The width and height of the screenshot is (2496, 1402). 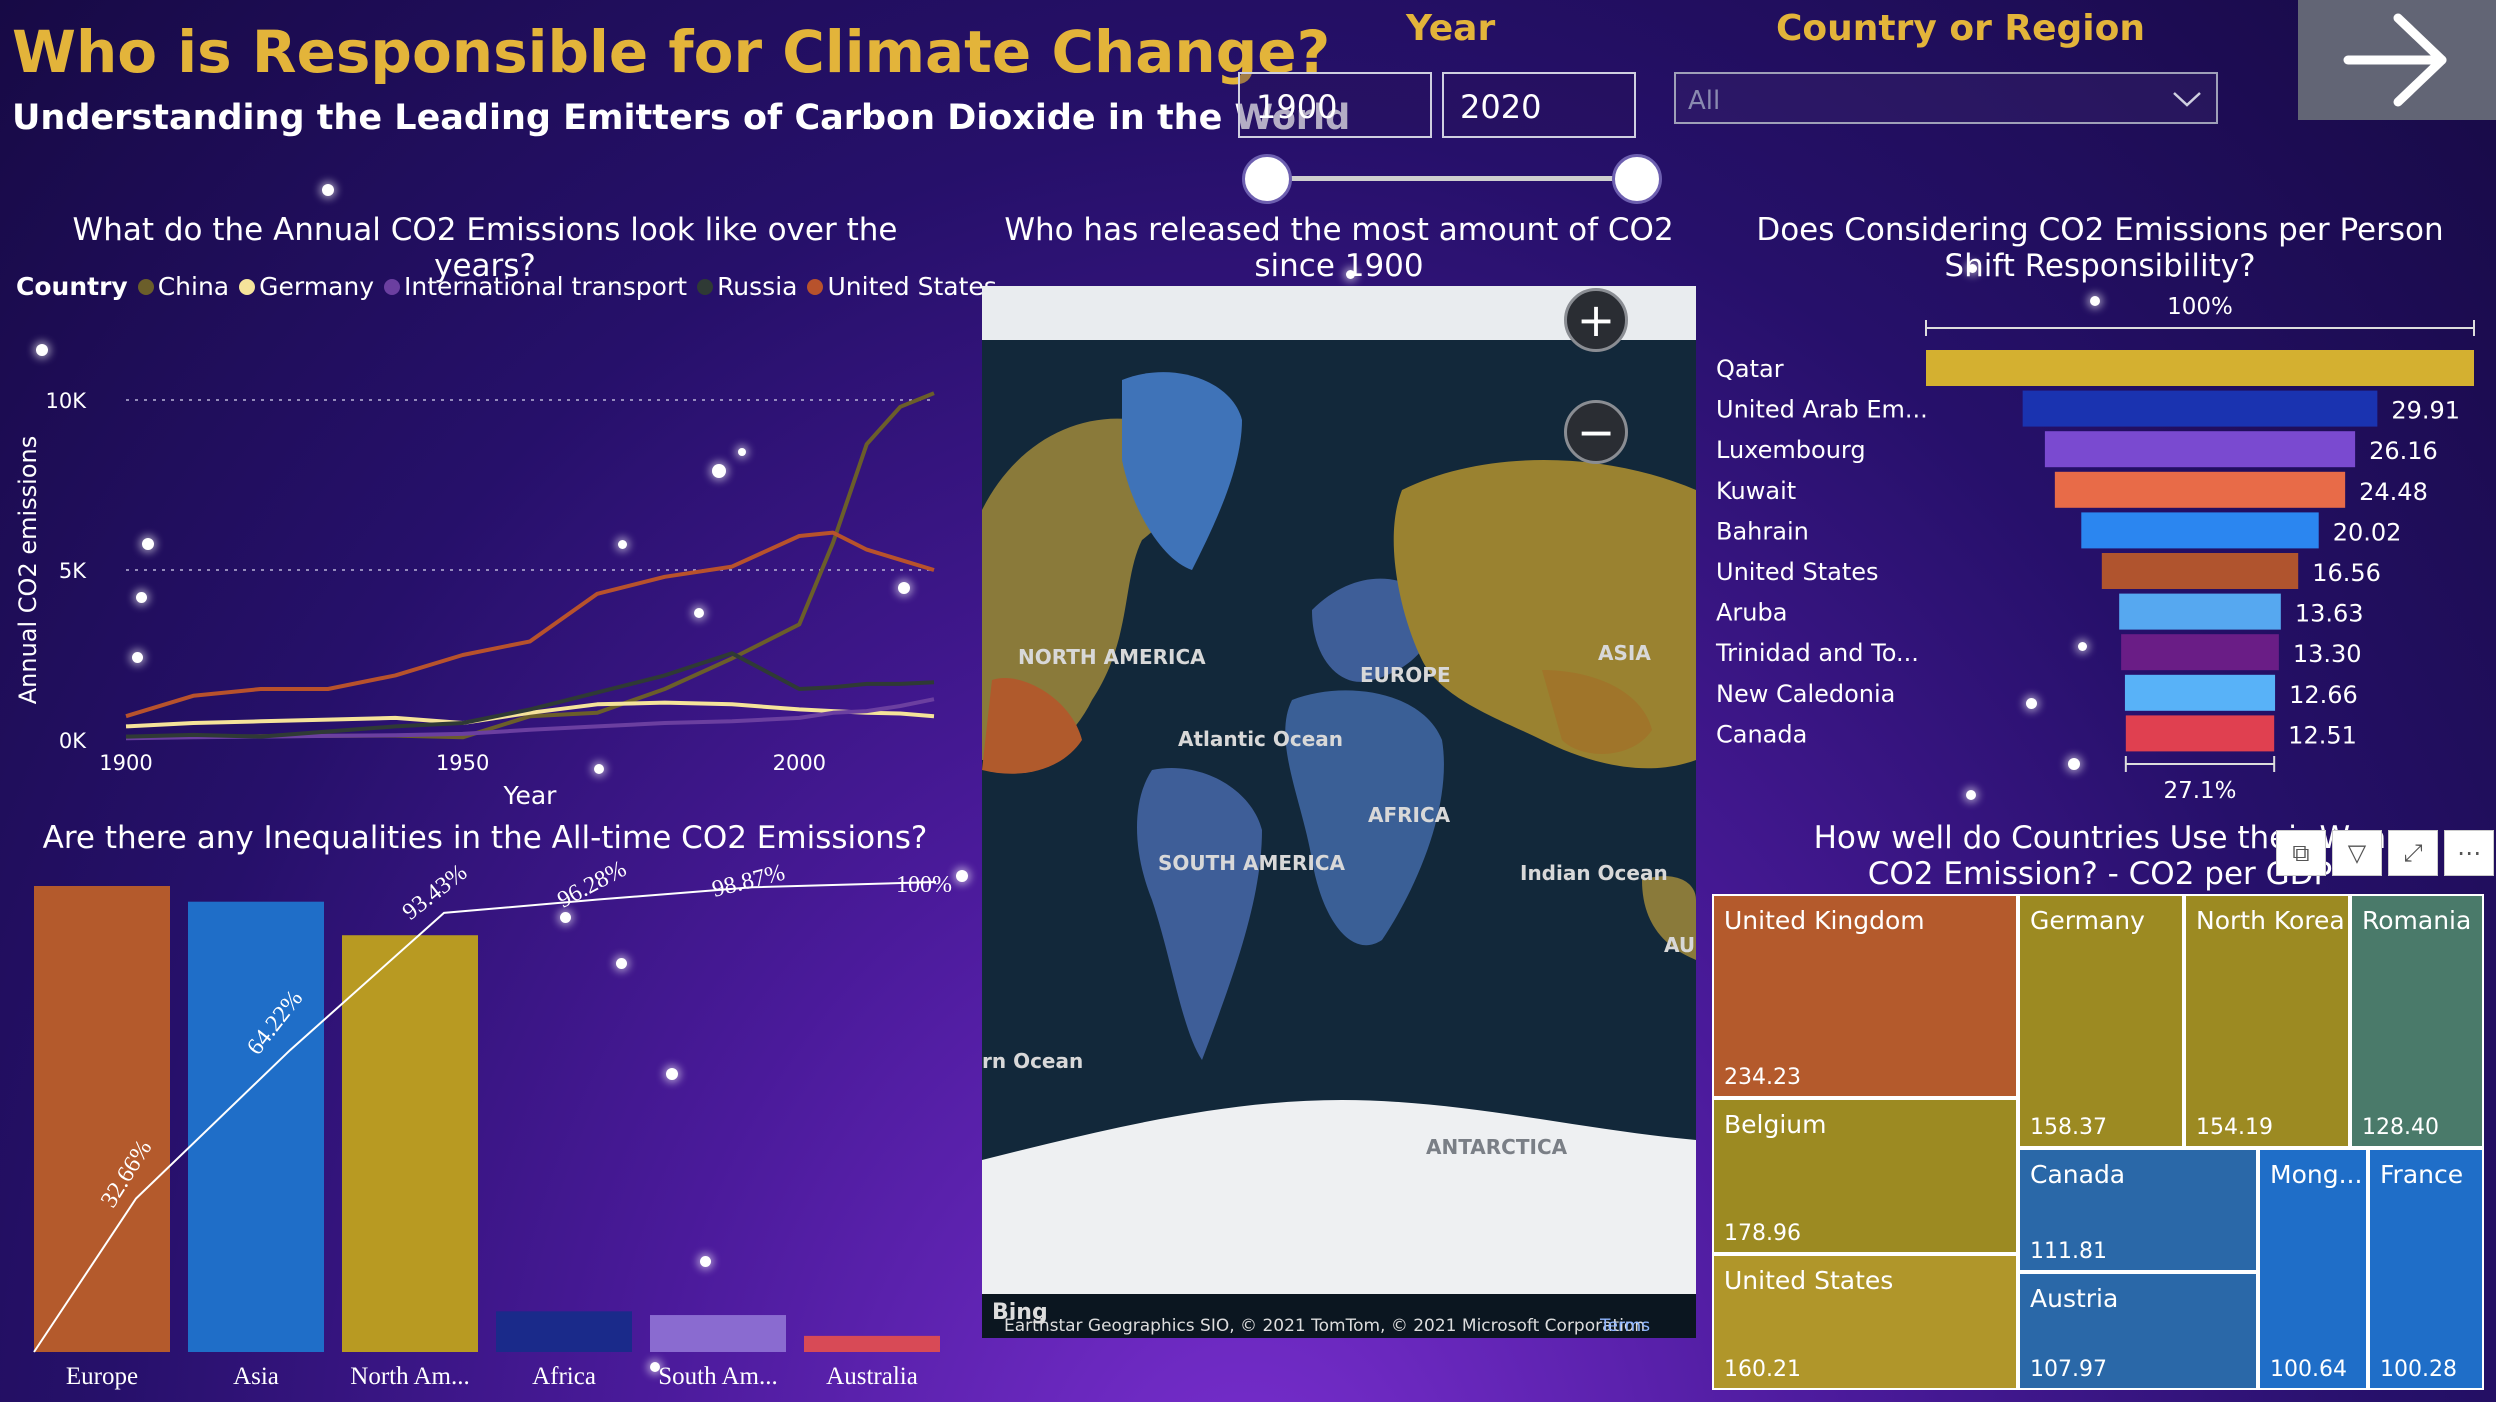 I want to click on filter-icon: ▽, so click(x=2357, y=853).